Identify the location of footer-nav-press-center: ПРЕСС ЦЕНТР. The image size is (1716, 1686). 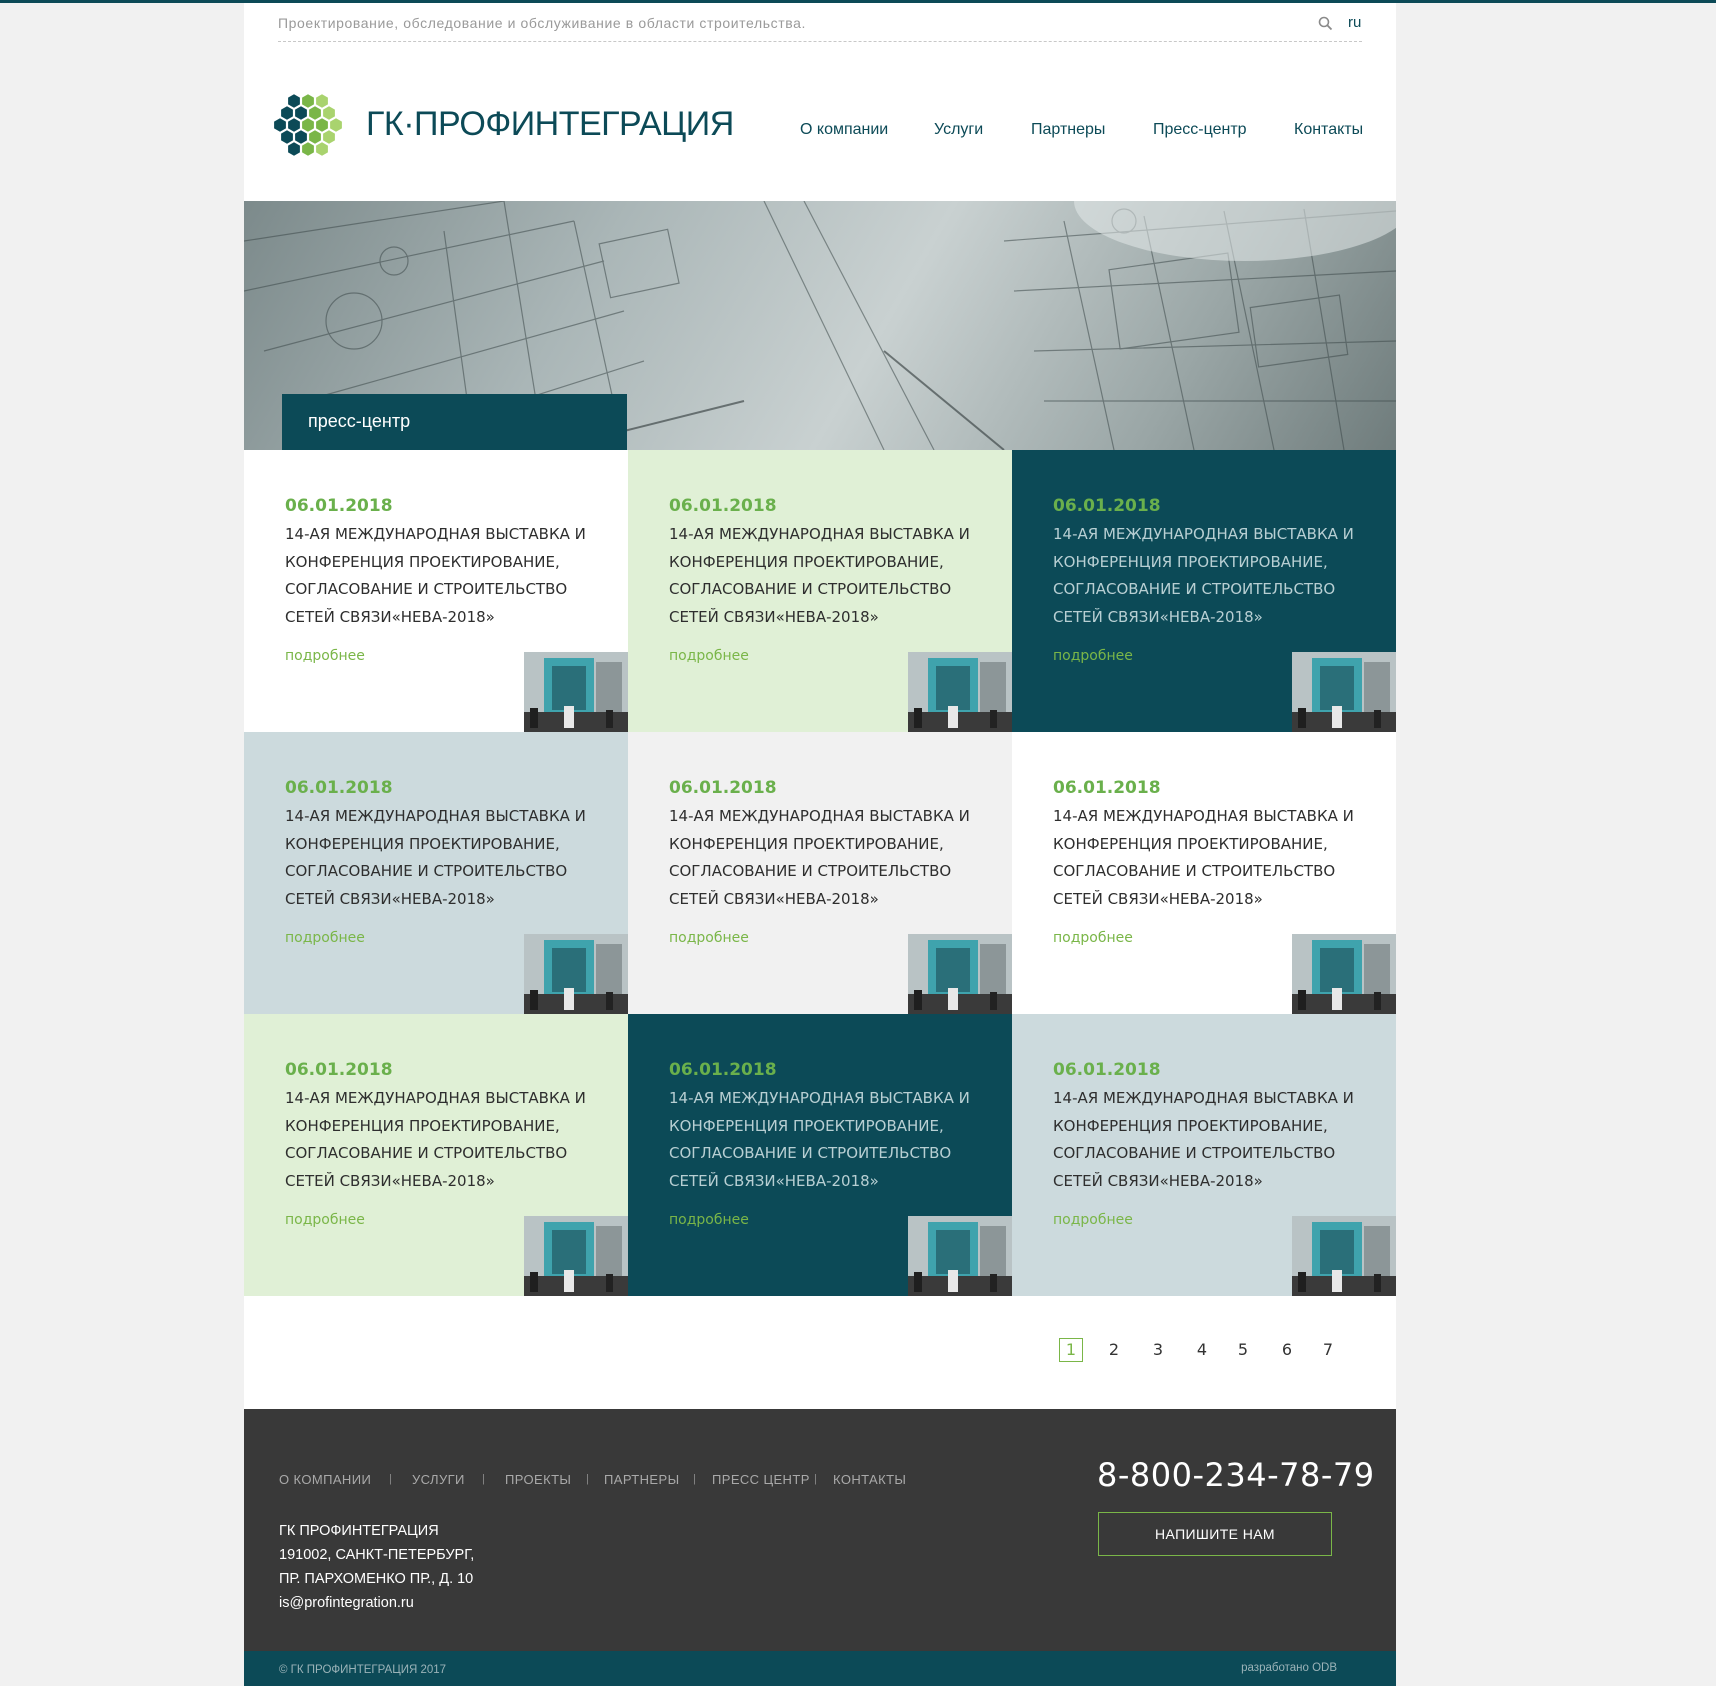
(761, 1479).